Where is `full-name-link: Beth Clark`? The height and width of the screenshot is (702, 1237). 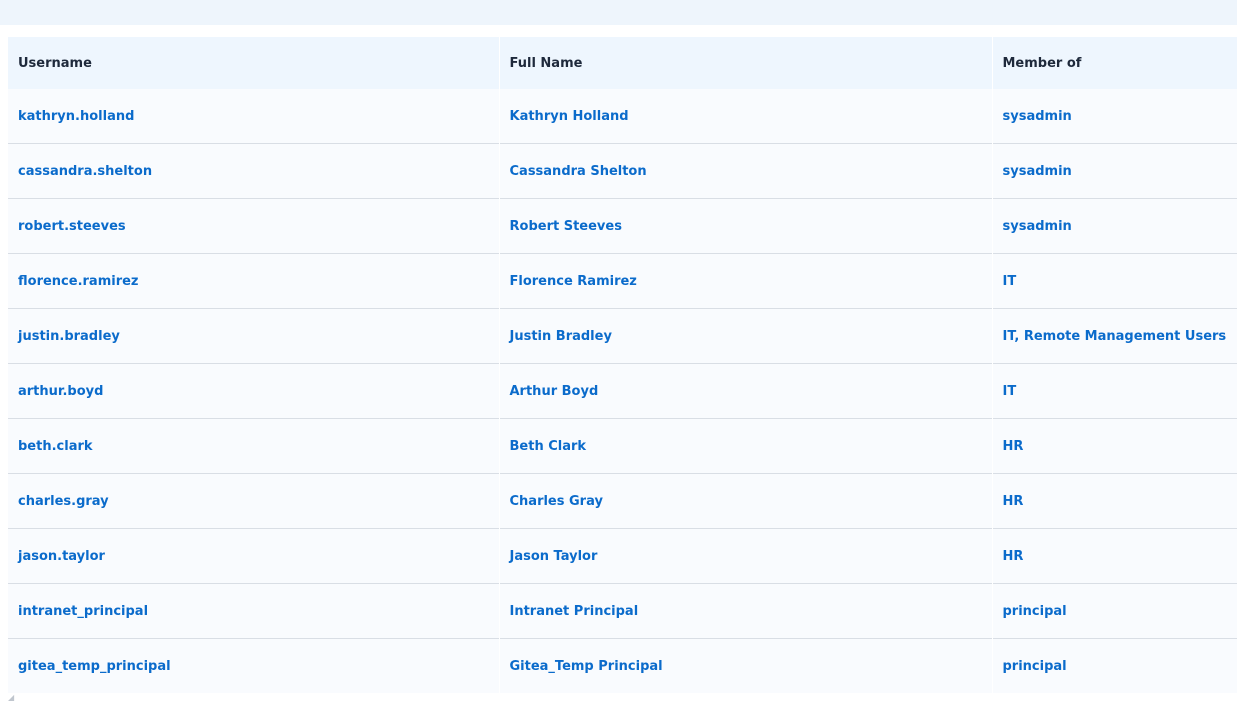
full-name-link: Beth Clark is located at coordinates (548, 446).